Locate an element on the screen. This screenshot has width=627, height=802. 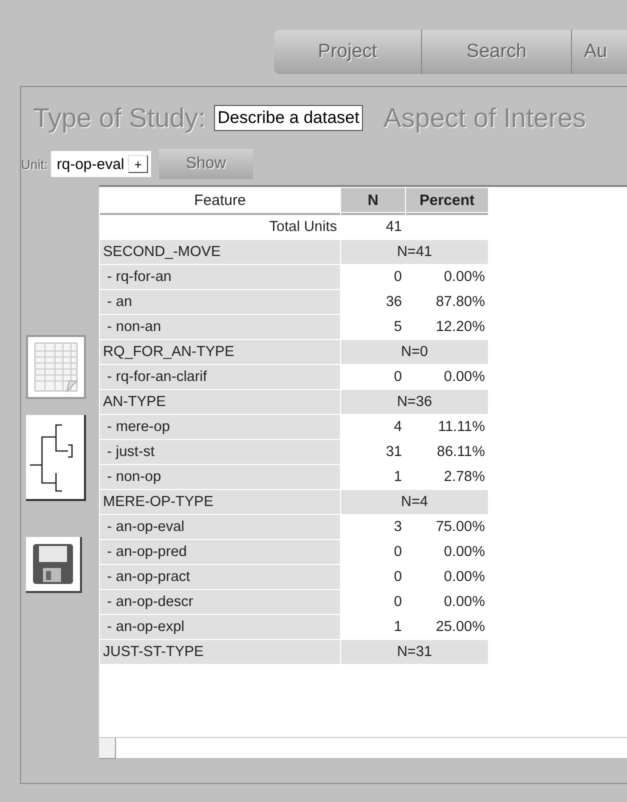
table-cell: - non-op is located at coordinates (220, 477).